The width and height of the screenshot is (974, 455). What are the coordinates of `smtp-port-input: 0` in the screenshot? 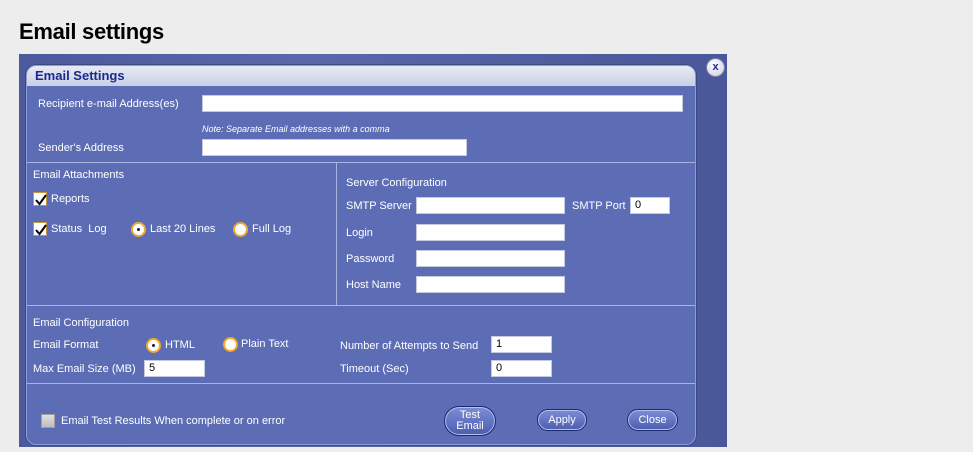 It's located at (650, 205).